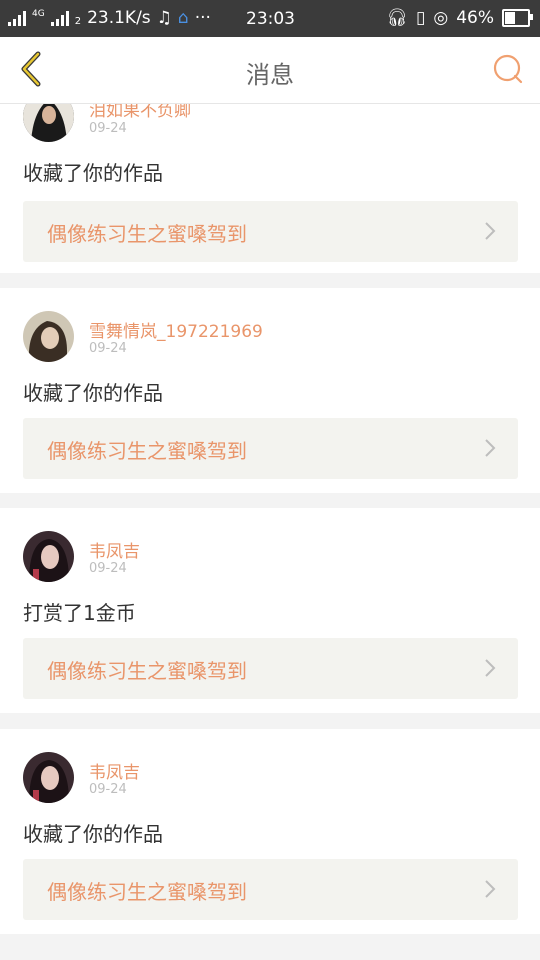  What do you see at coordinates (78, 21) in the screenshot?
I see `sim-slot: 2` at bounding box center [78, 21].